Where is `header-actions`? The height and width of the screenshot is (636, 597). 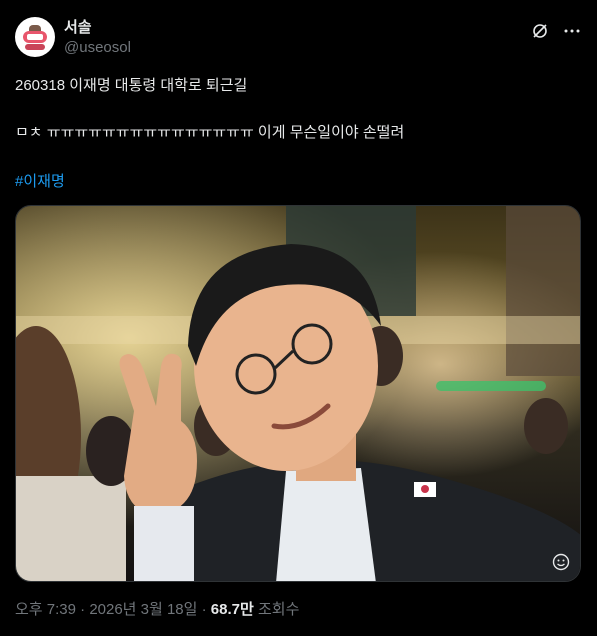 header-actions is located at coordinates (556, 31).